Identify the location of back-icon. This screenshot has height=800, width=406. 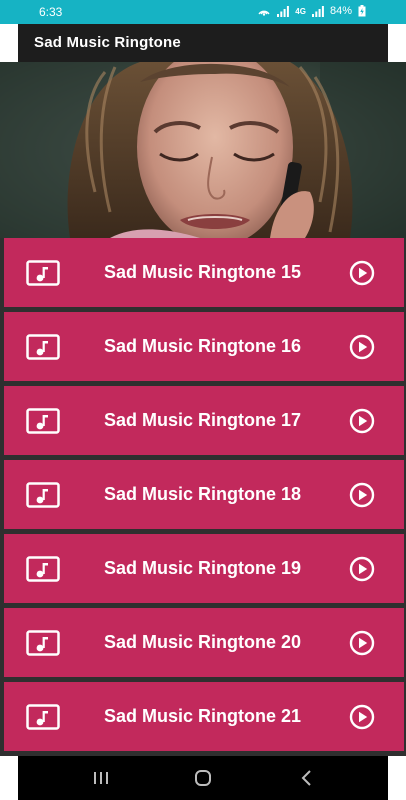
(306, 778).